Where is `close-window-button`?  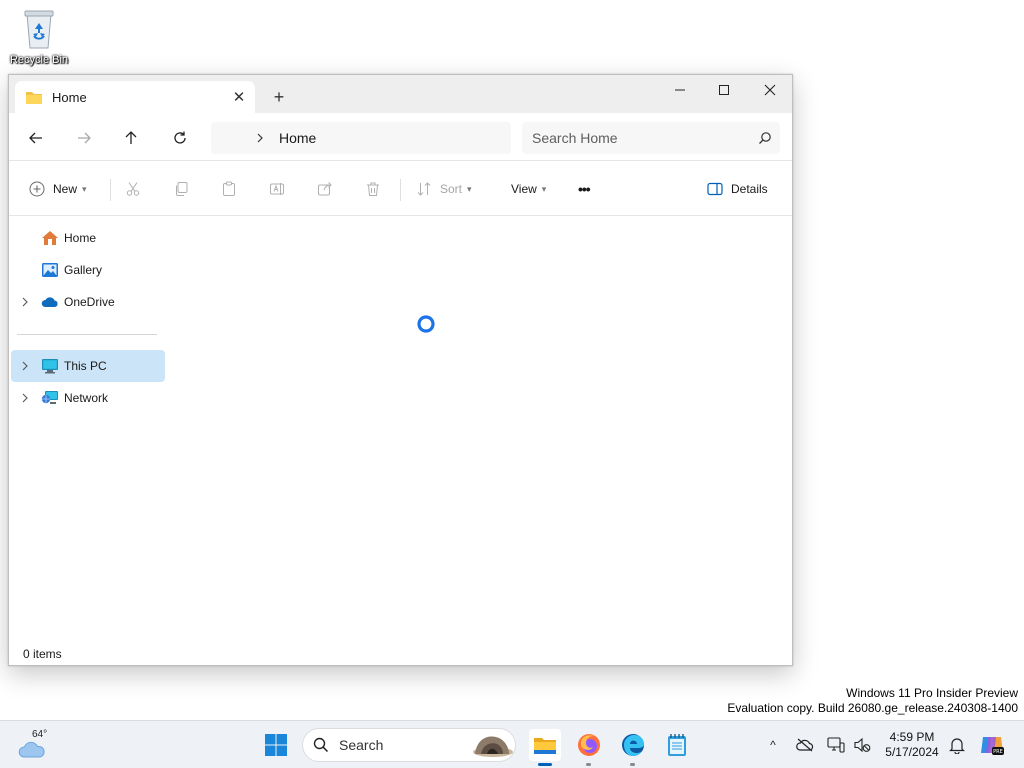 close-window-button is located at coordinates (770, 90).